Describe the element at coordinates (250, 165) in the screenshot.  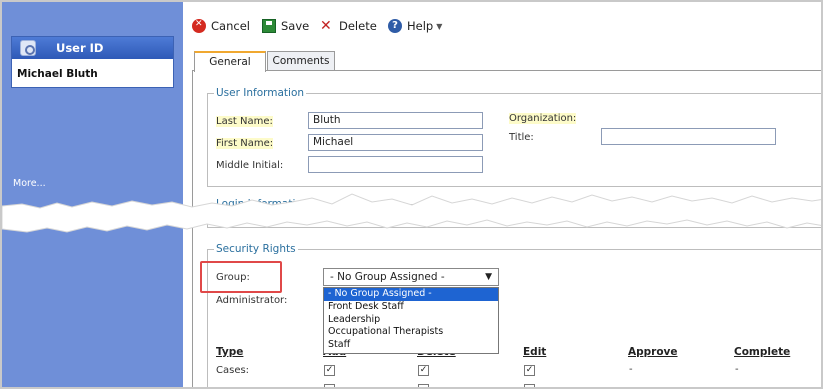
I see `middle-initial-label: Middle Initial:` at that location.